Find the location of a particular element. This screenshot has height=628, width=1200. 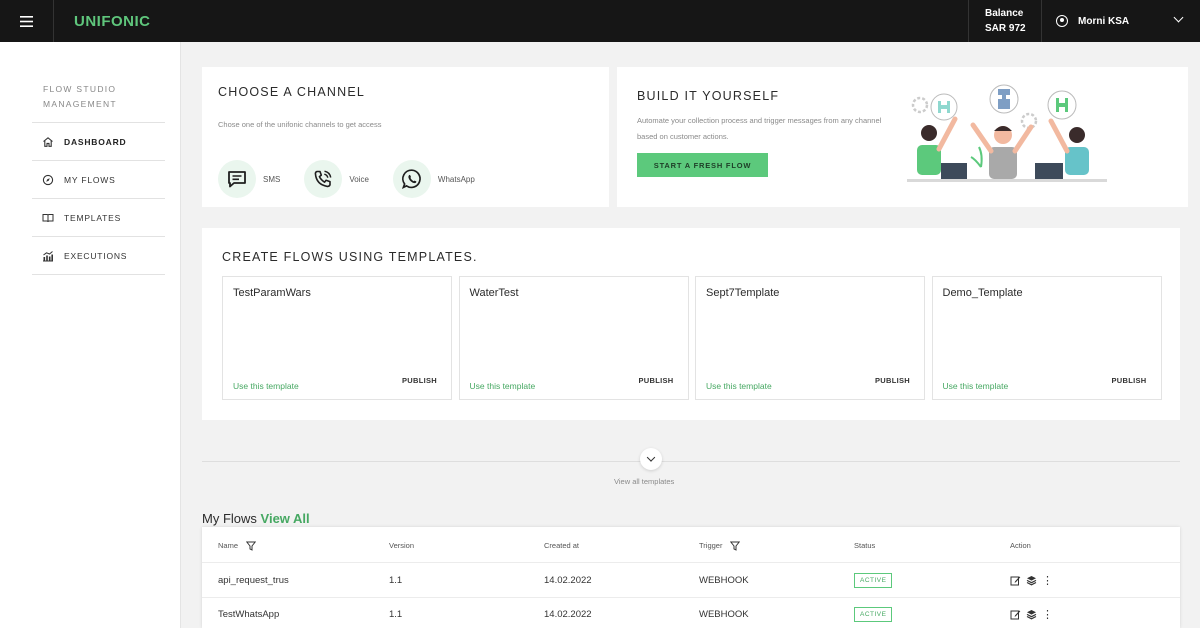

book-icon is located at coordinates (48, 217).